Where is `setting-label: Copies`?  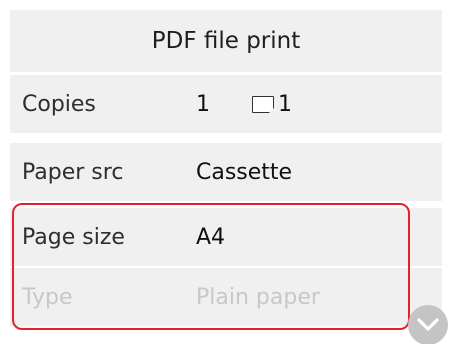 setting-label: Copies is located at coordinates (59, 104).